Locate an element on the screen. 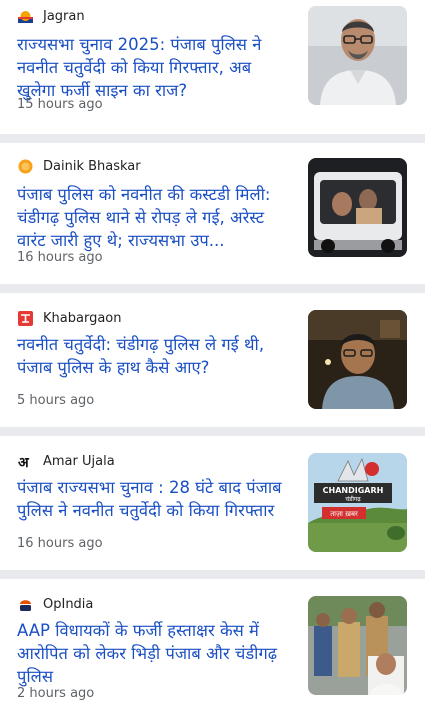 The height and width of the screenshot is (713, 425). source-name: OpIndia is located at coordinates (68, 604).